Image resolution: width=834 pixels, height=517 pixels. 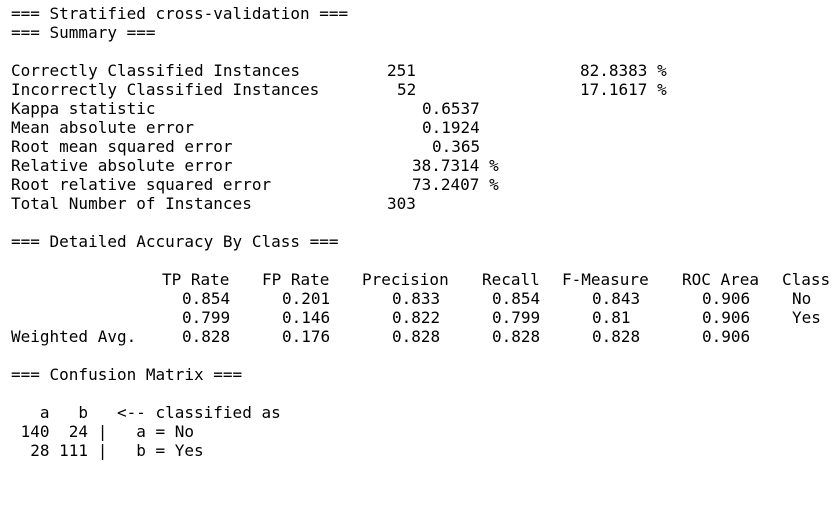 What do you see at coordinates (623, 89) in the screenshot?
I see `summary-percent: 17.1617 %` at bounding box center [623, 89].